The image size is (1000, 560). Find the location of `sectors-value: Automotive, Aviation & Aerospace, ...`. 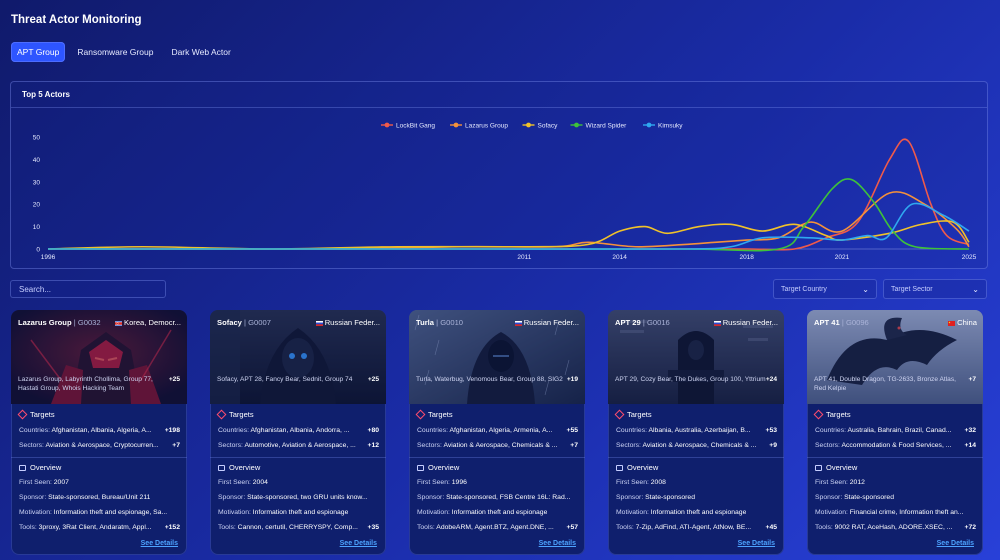

sectors-value: Automotive, Aviation & Aerospace, ... is located at coordinates (300, 445).